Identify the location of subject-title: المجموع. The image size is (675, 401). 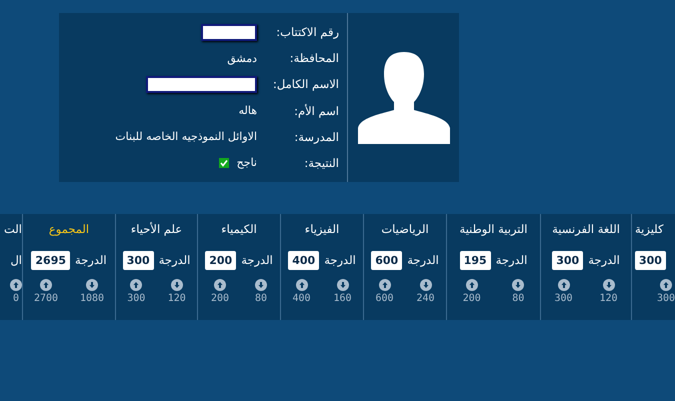
(69, 230).